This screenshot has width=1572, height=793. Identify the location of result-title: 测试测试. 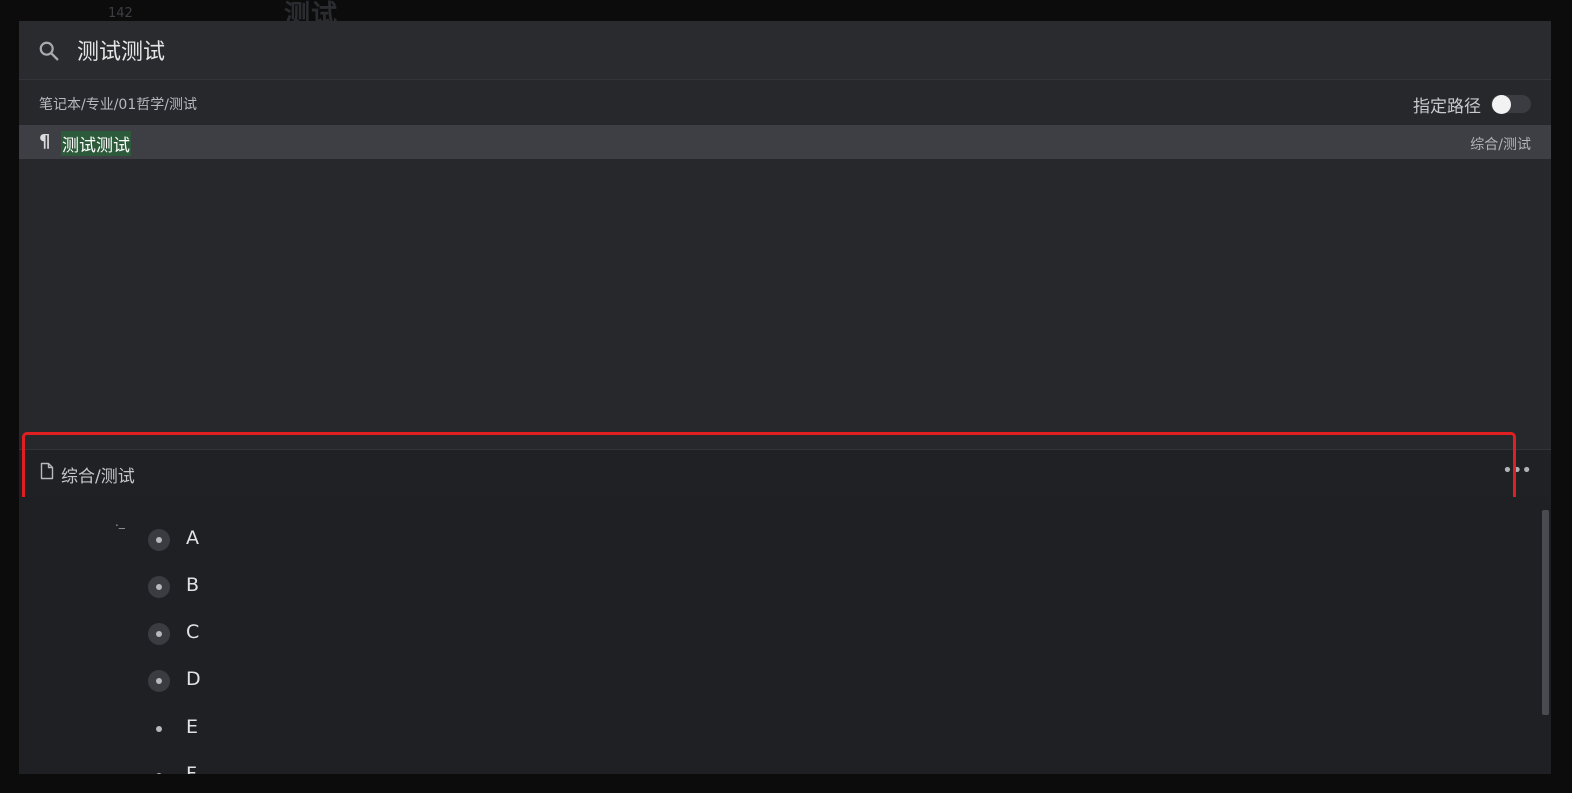
(96, 143).